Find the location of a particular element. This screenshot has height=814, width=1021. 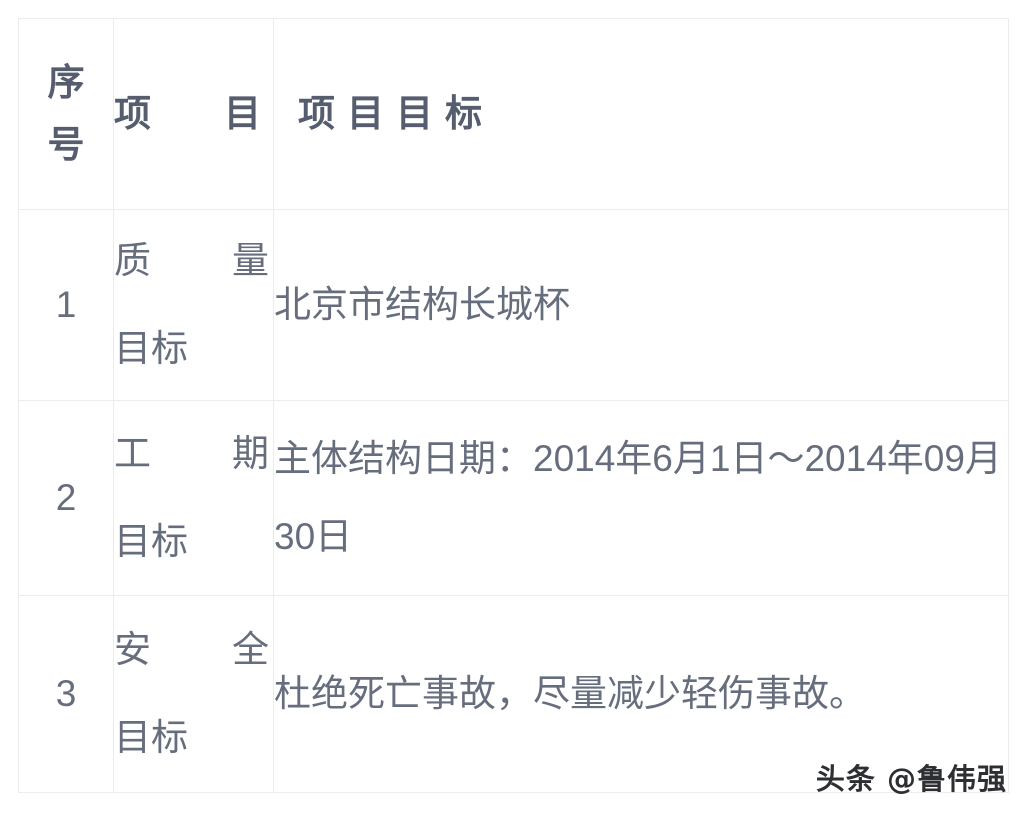

row-item-line-1: 工期 is located at coordinates (191, 453).